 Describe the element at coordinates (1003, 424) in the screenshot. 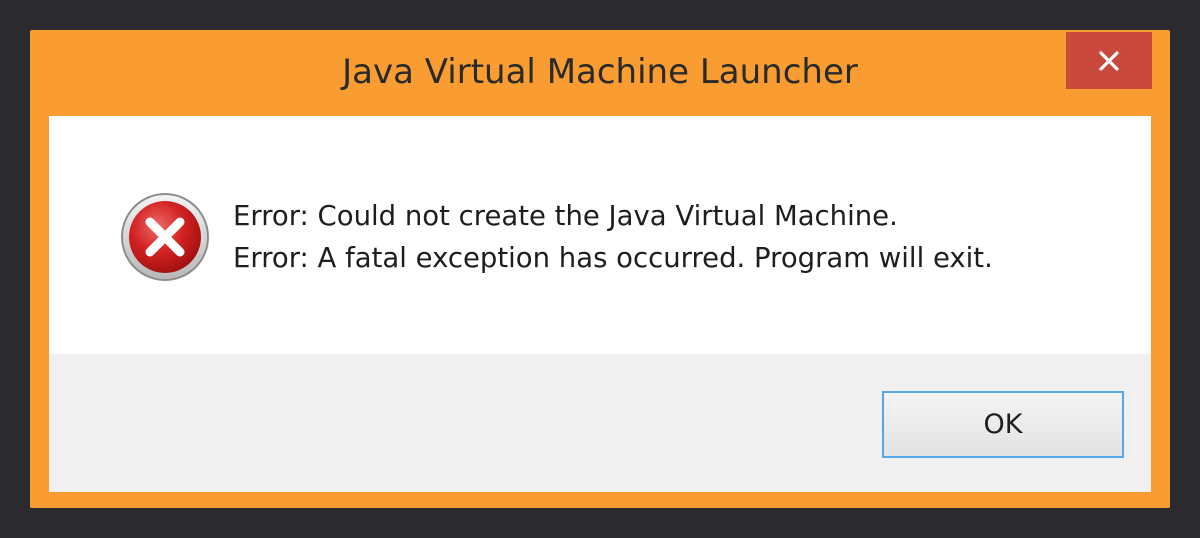

I see `ok-button: OK` at that location.